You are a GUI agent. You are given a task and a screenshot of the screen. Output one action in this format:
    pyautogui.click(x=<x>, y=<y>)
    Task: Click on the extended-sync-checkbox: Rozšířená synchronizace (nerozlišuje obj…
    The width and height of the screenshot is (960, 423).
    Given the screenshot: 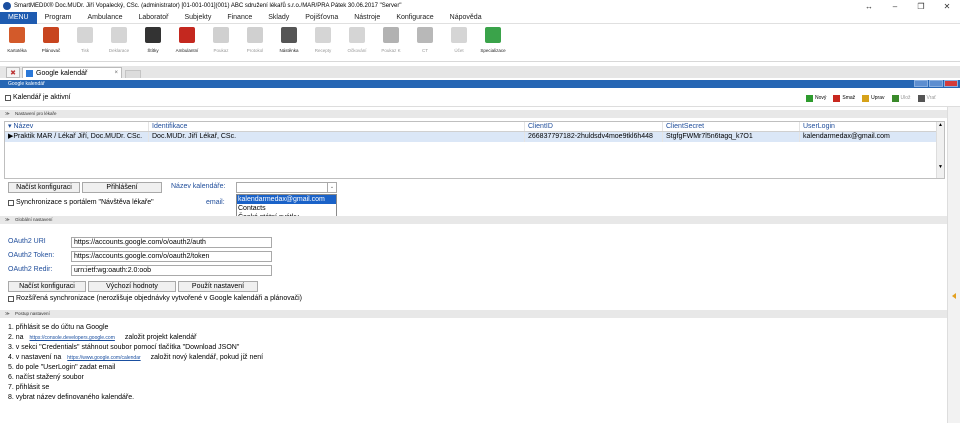 What is the action you would take?
    pyautogui.click(x=155, y=298)
    